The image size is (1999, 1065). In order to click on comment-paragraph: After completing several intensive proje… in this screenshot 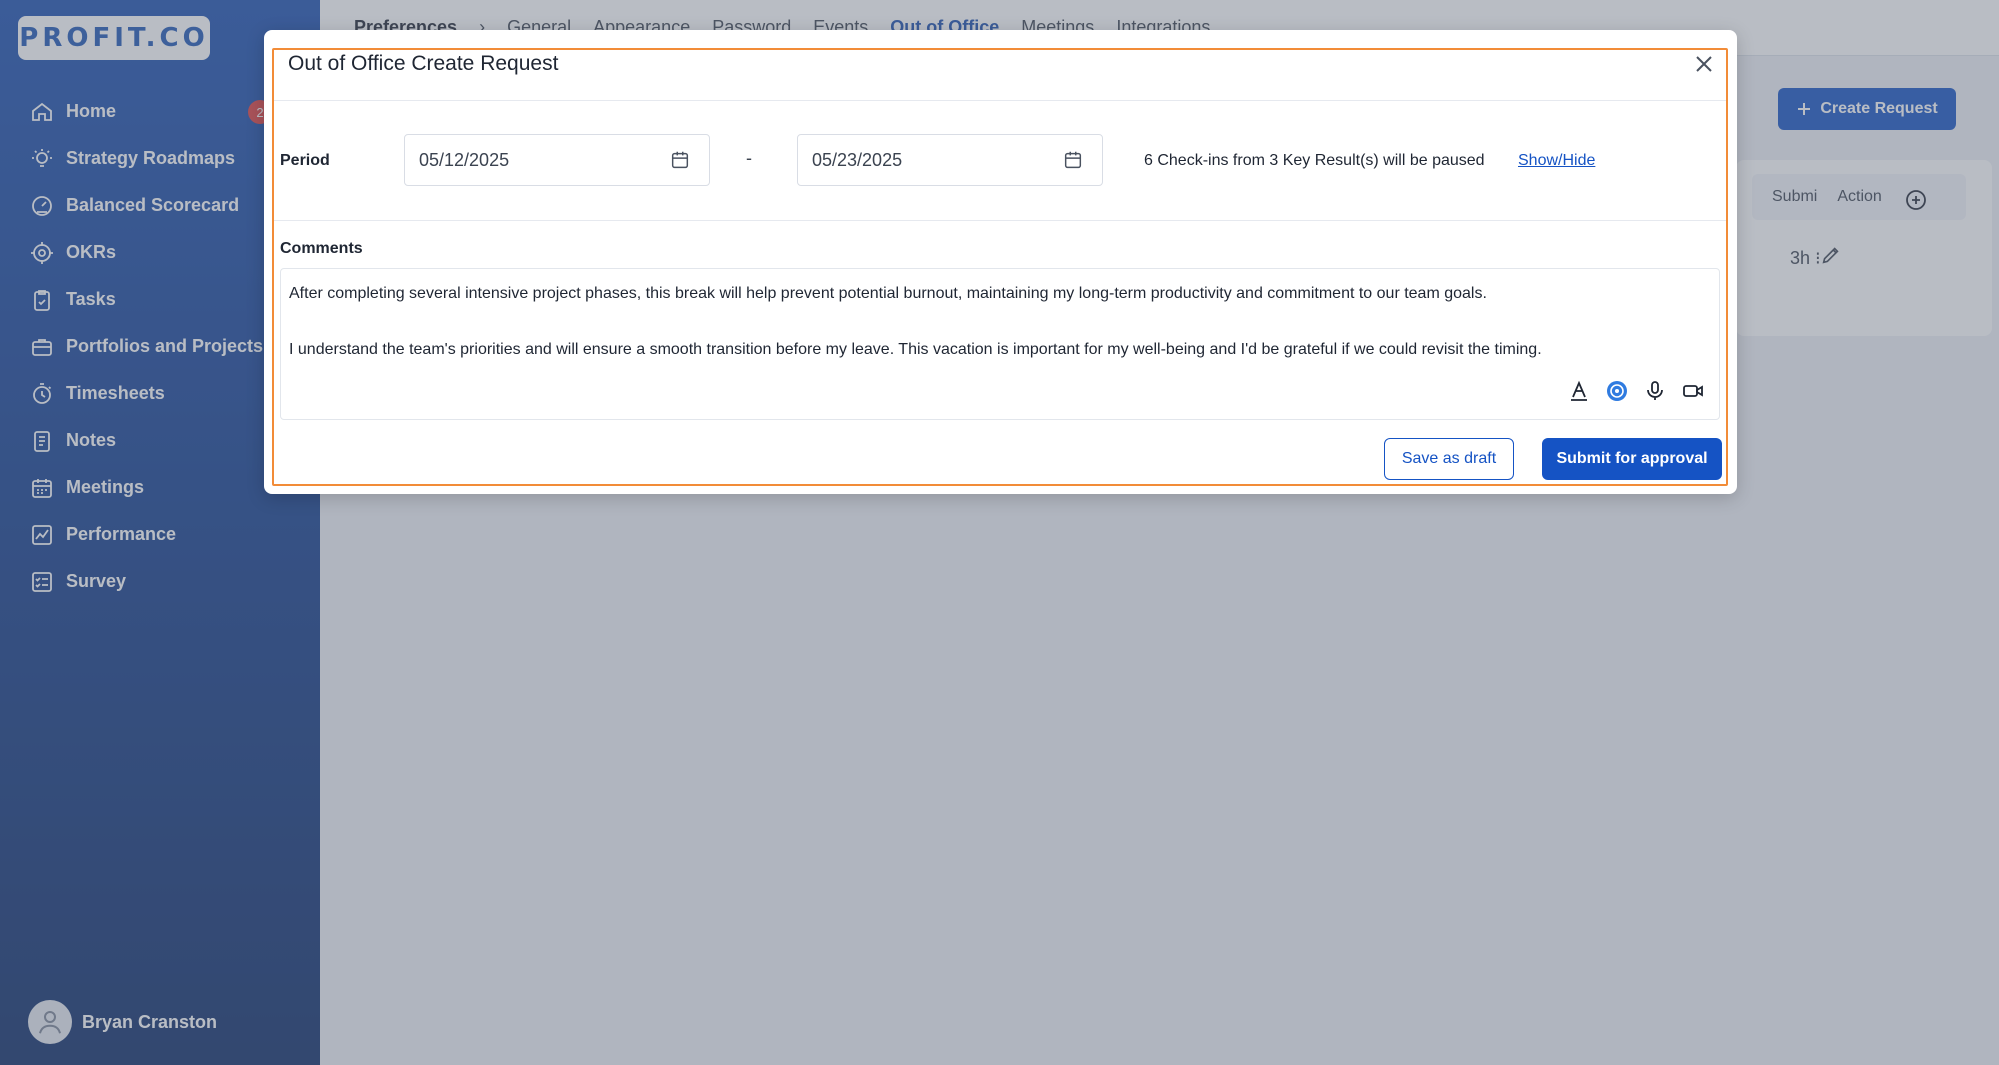, I will do `click(888, 293)`.